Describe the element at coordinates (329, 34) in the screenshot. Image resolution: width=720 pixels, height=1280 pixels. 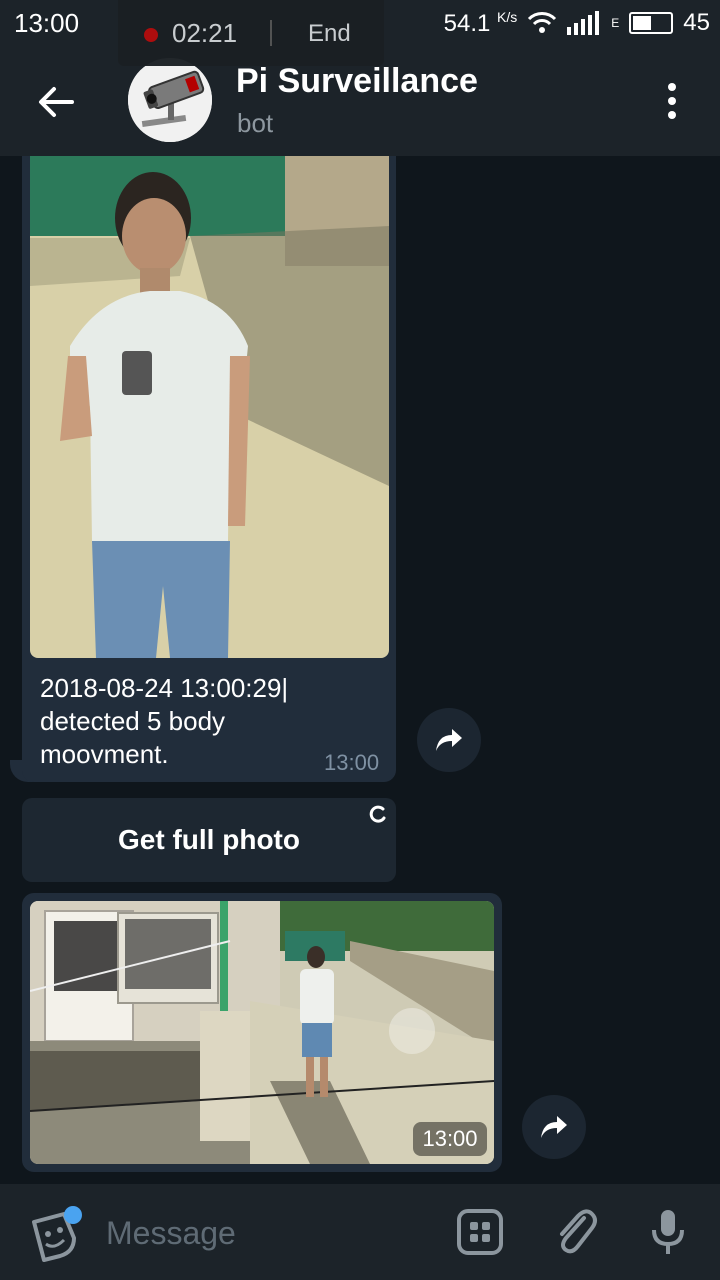
I see `end-call-button: End` at that location.